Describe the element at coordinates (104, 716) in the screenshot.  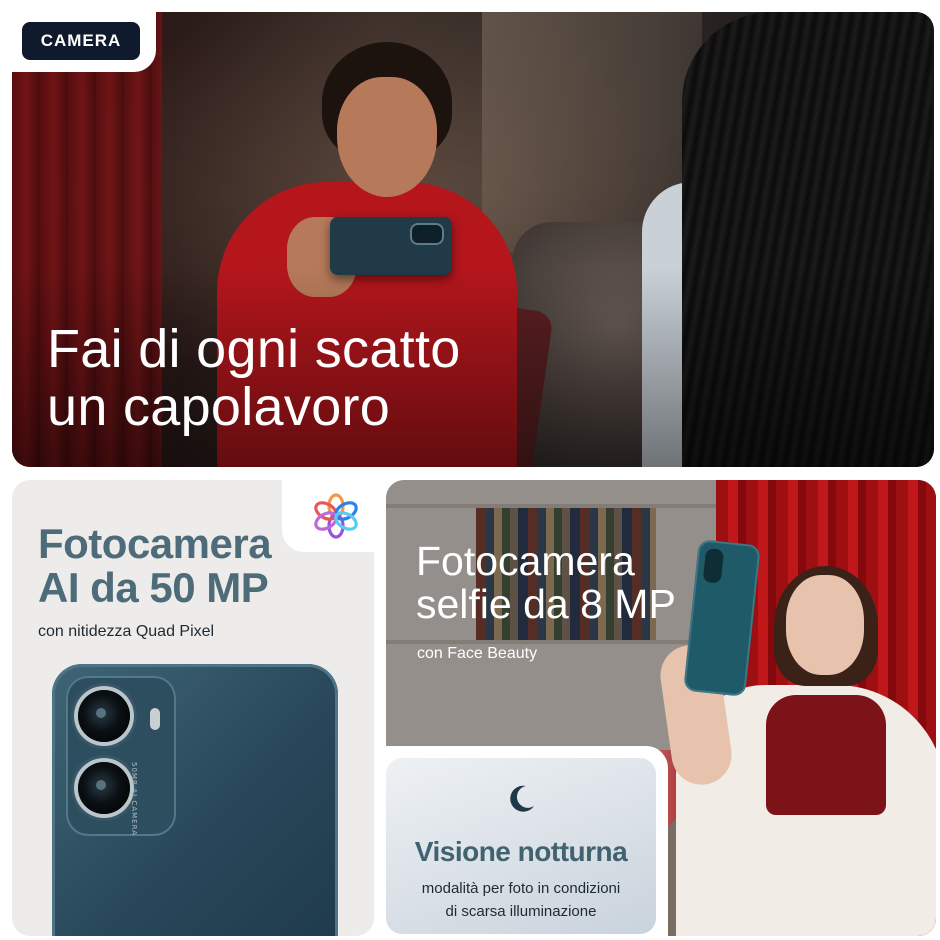
I see `main-lens-icon` at that location.